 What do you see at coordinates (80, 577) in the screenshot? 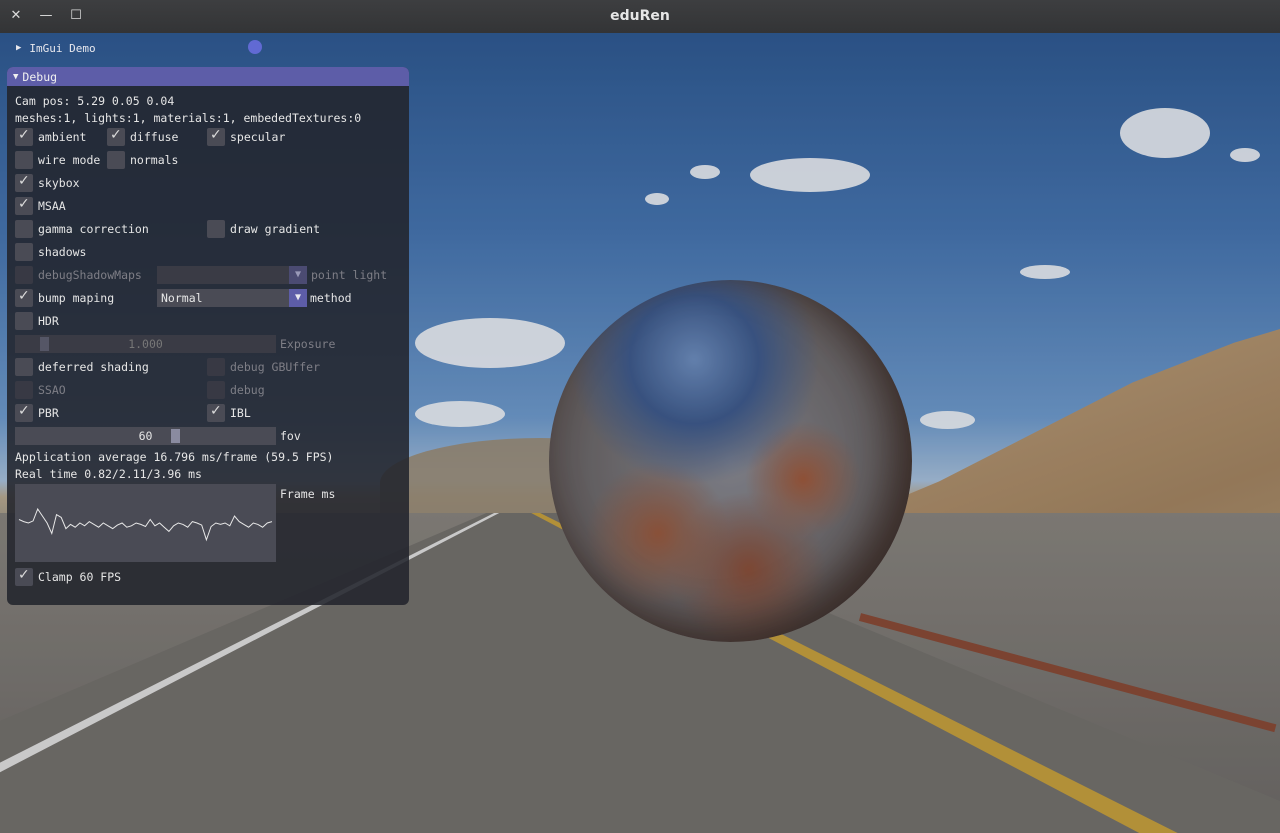
I see `clamp-fps-label: Clamp 60 FPS` at bounding box center [80, 577].